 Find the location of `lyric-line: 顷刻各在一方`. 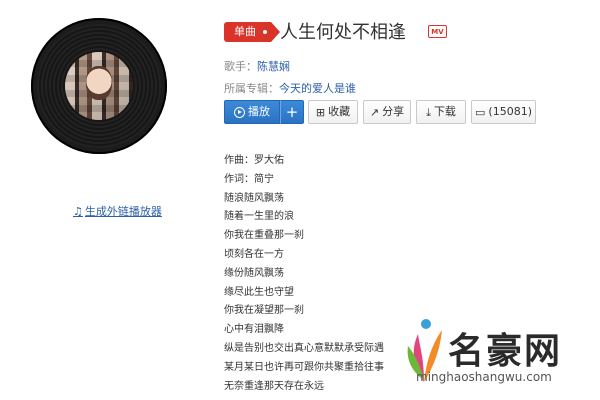

lyric-line: 顷刻各在一方 is located at coordinates (254, 254).